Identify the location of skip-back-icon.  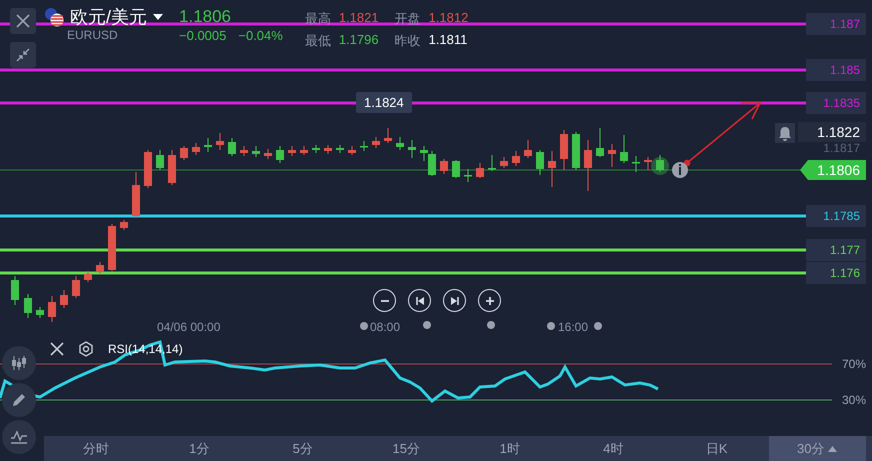
(419, 301).